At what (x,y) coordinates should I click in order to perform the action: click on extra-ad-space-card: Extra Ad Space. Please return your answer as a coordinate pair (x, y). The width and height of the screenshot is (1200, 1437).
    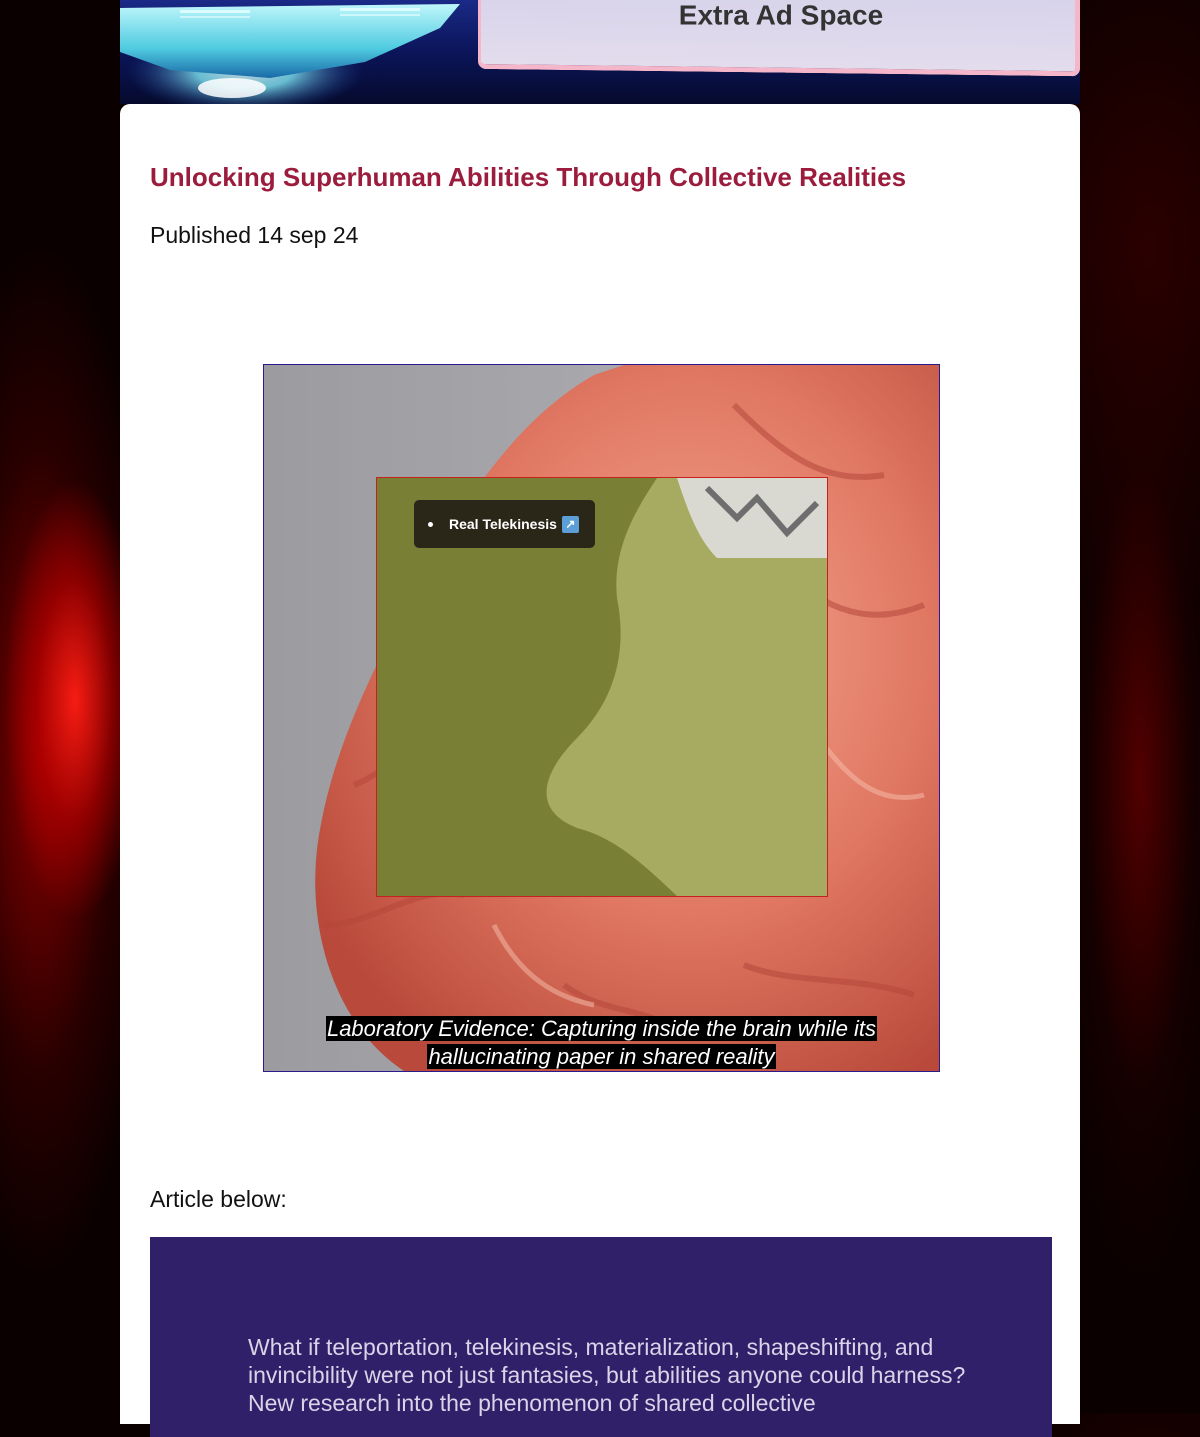
    Looking at the image, I should click on (779, 38).